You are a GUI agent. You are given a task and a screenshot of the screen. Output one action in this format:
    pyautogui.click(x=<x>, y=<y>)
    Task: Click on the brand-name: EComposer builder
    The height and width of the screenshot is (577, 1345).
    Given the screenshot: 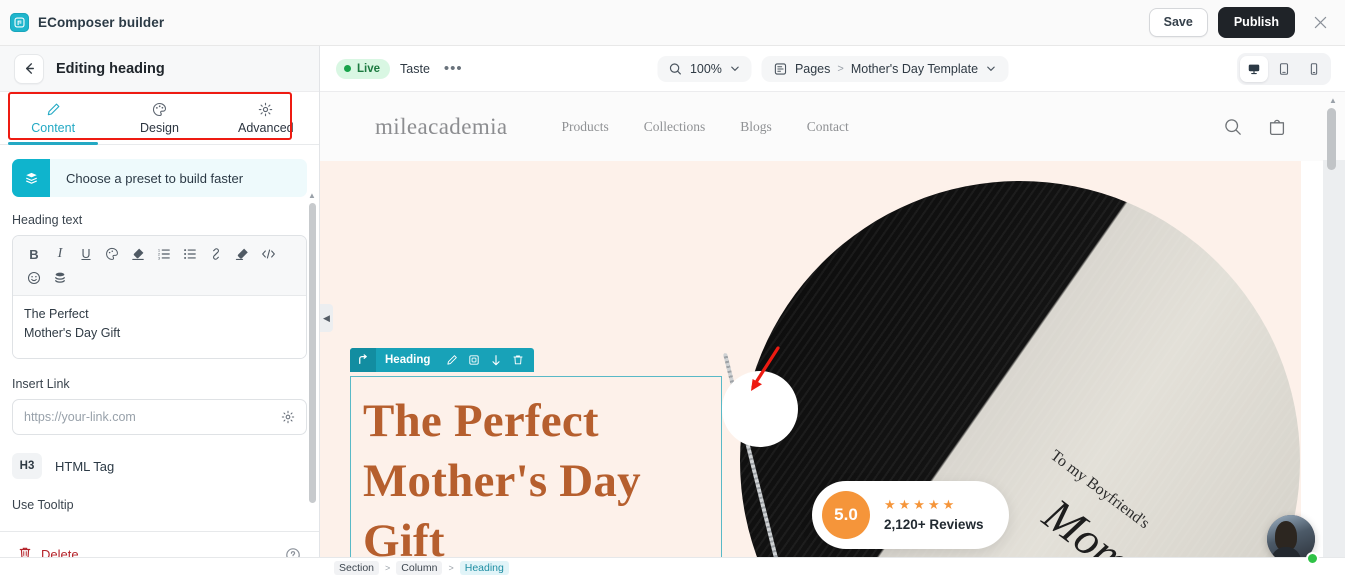 What is the action you would take?
    pyautogui.click(x=101, y=22)
    